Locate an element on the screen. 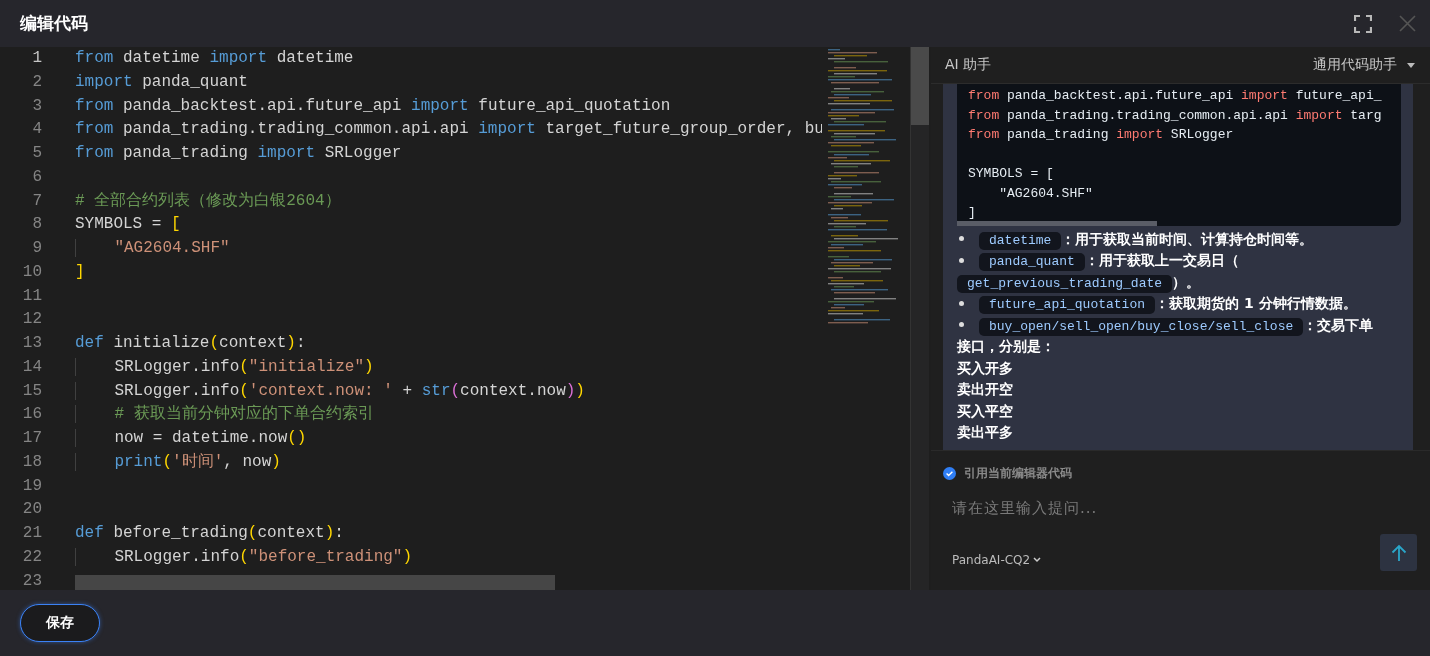 This screenshot has width=1430, height=656. line-number: 8 is located at coordinates (36, 225).